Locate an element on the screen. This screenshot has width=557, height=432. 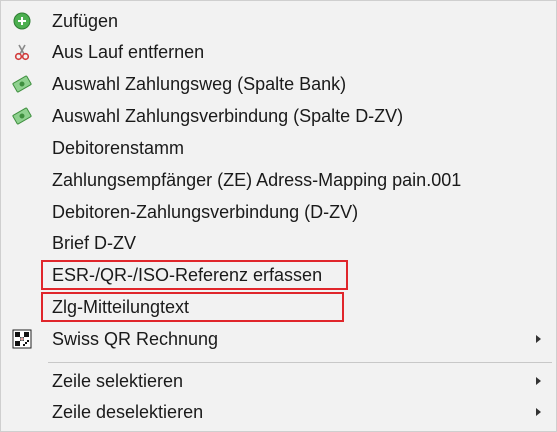
menu-item-label: Aus Lauf entfernen is located at coordinates (128, 52).